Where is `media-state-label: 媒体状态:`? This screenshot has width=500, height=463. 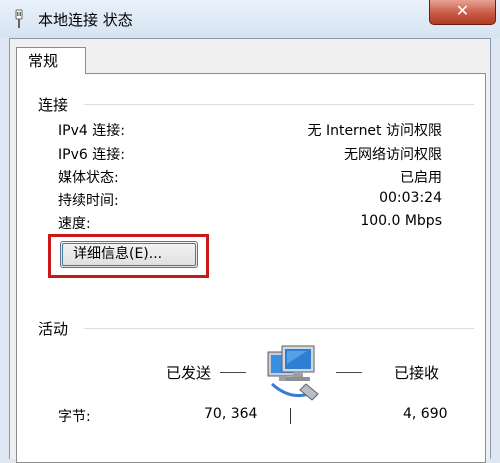 media-state-label: 媒体状态: is located at coordinates (88, 178).